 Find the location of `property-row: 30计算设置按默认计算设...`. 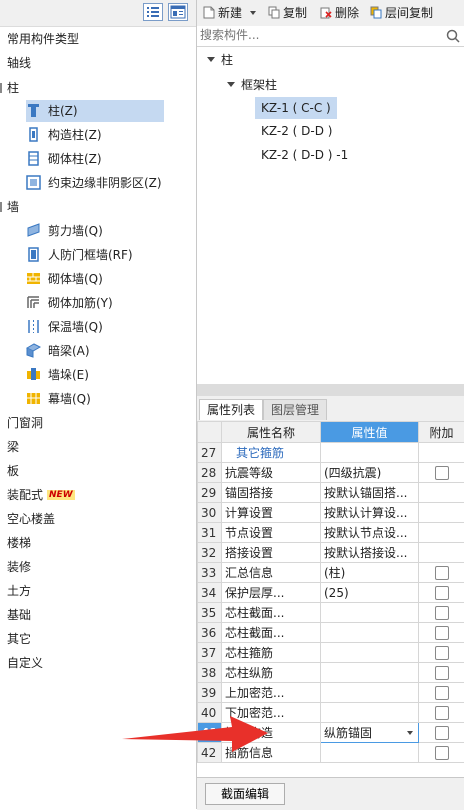

property-row: 30计算设置按默认计算设... is located at coordinates (331, 513).